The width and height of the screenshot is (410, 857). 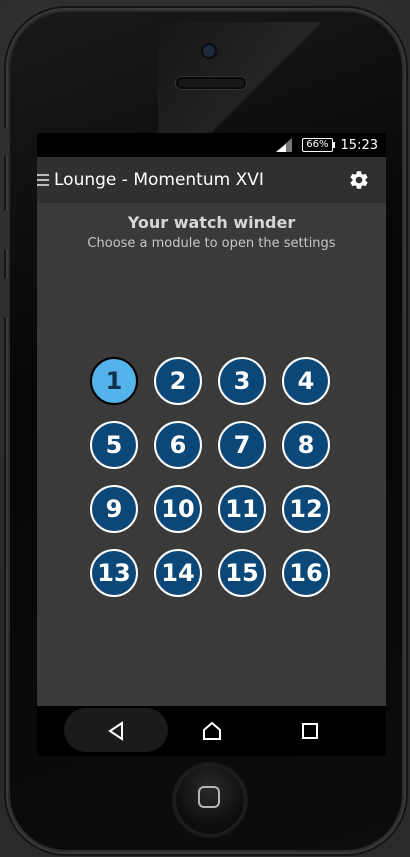 What do you see at coordinates (114, 381) in the screenshot?
I see `module-button-1: 1` at bounding box center [114, 381].